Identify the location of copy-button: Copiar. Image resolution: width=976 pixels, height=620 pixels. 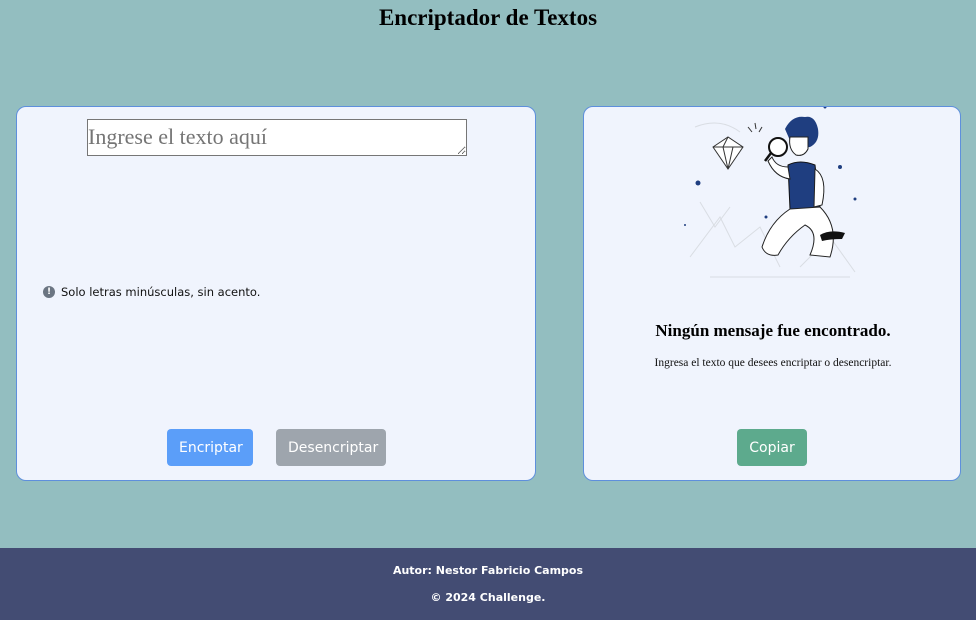
(772, 447).